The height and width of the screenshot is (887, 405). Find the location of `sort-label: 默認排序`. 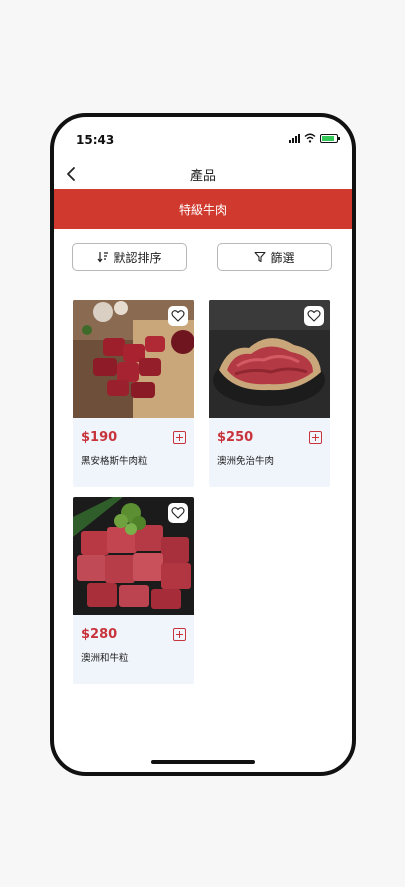

sort-label: 默認排序 is located at coordinates (137, 257).